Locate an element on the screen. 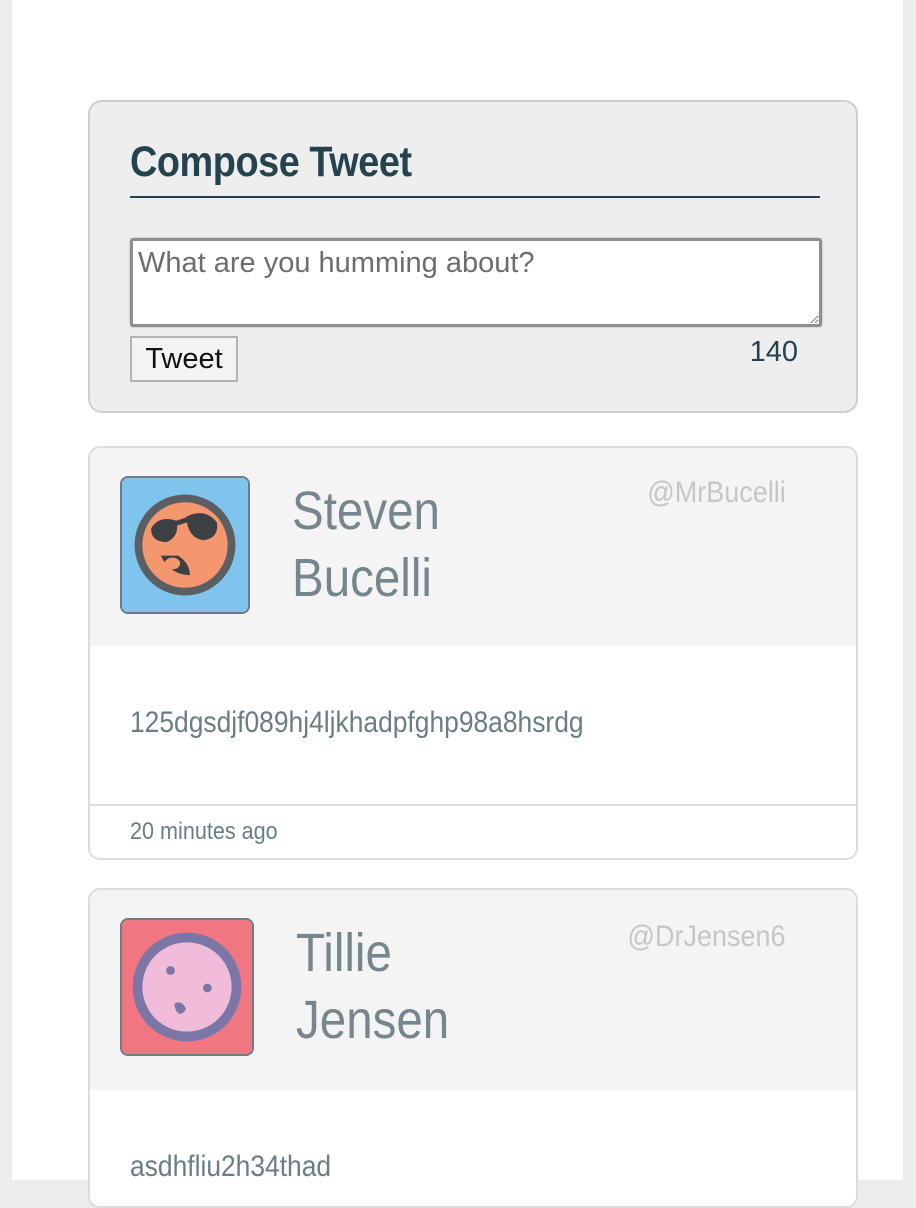  tweet-input is located at coordinates (476, 282).